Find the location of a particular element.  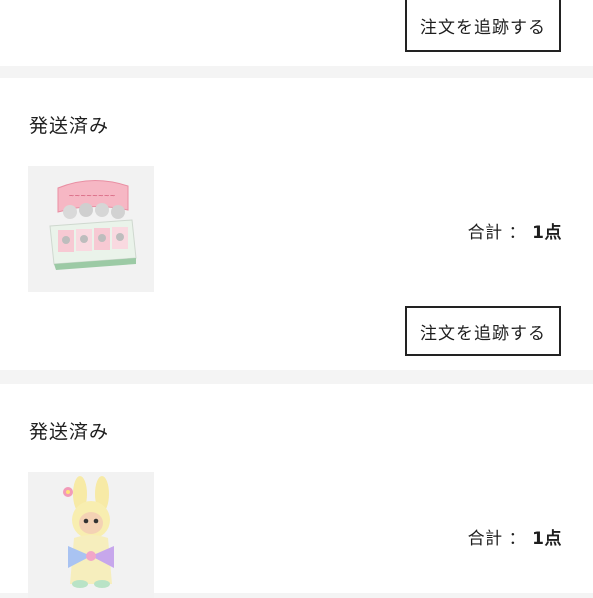

bunny-doll-image is located at coordinates (91, 535).